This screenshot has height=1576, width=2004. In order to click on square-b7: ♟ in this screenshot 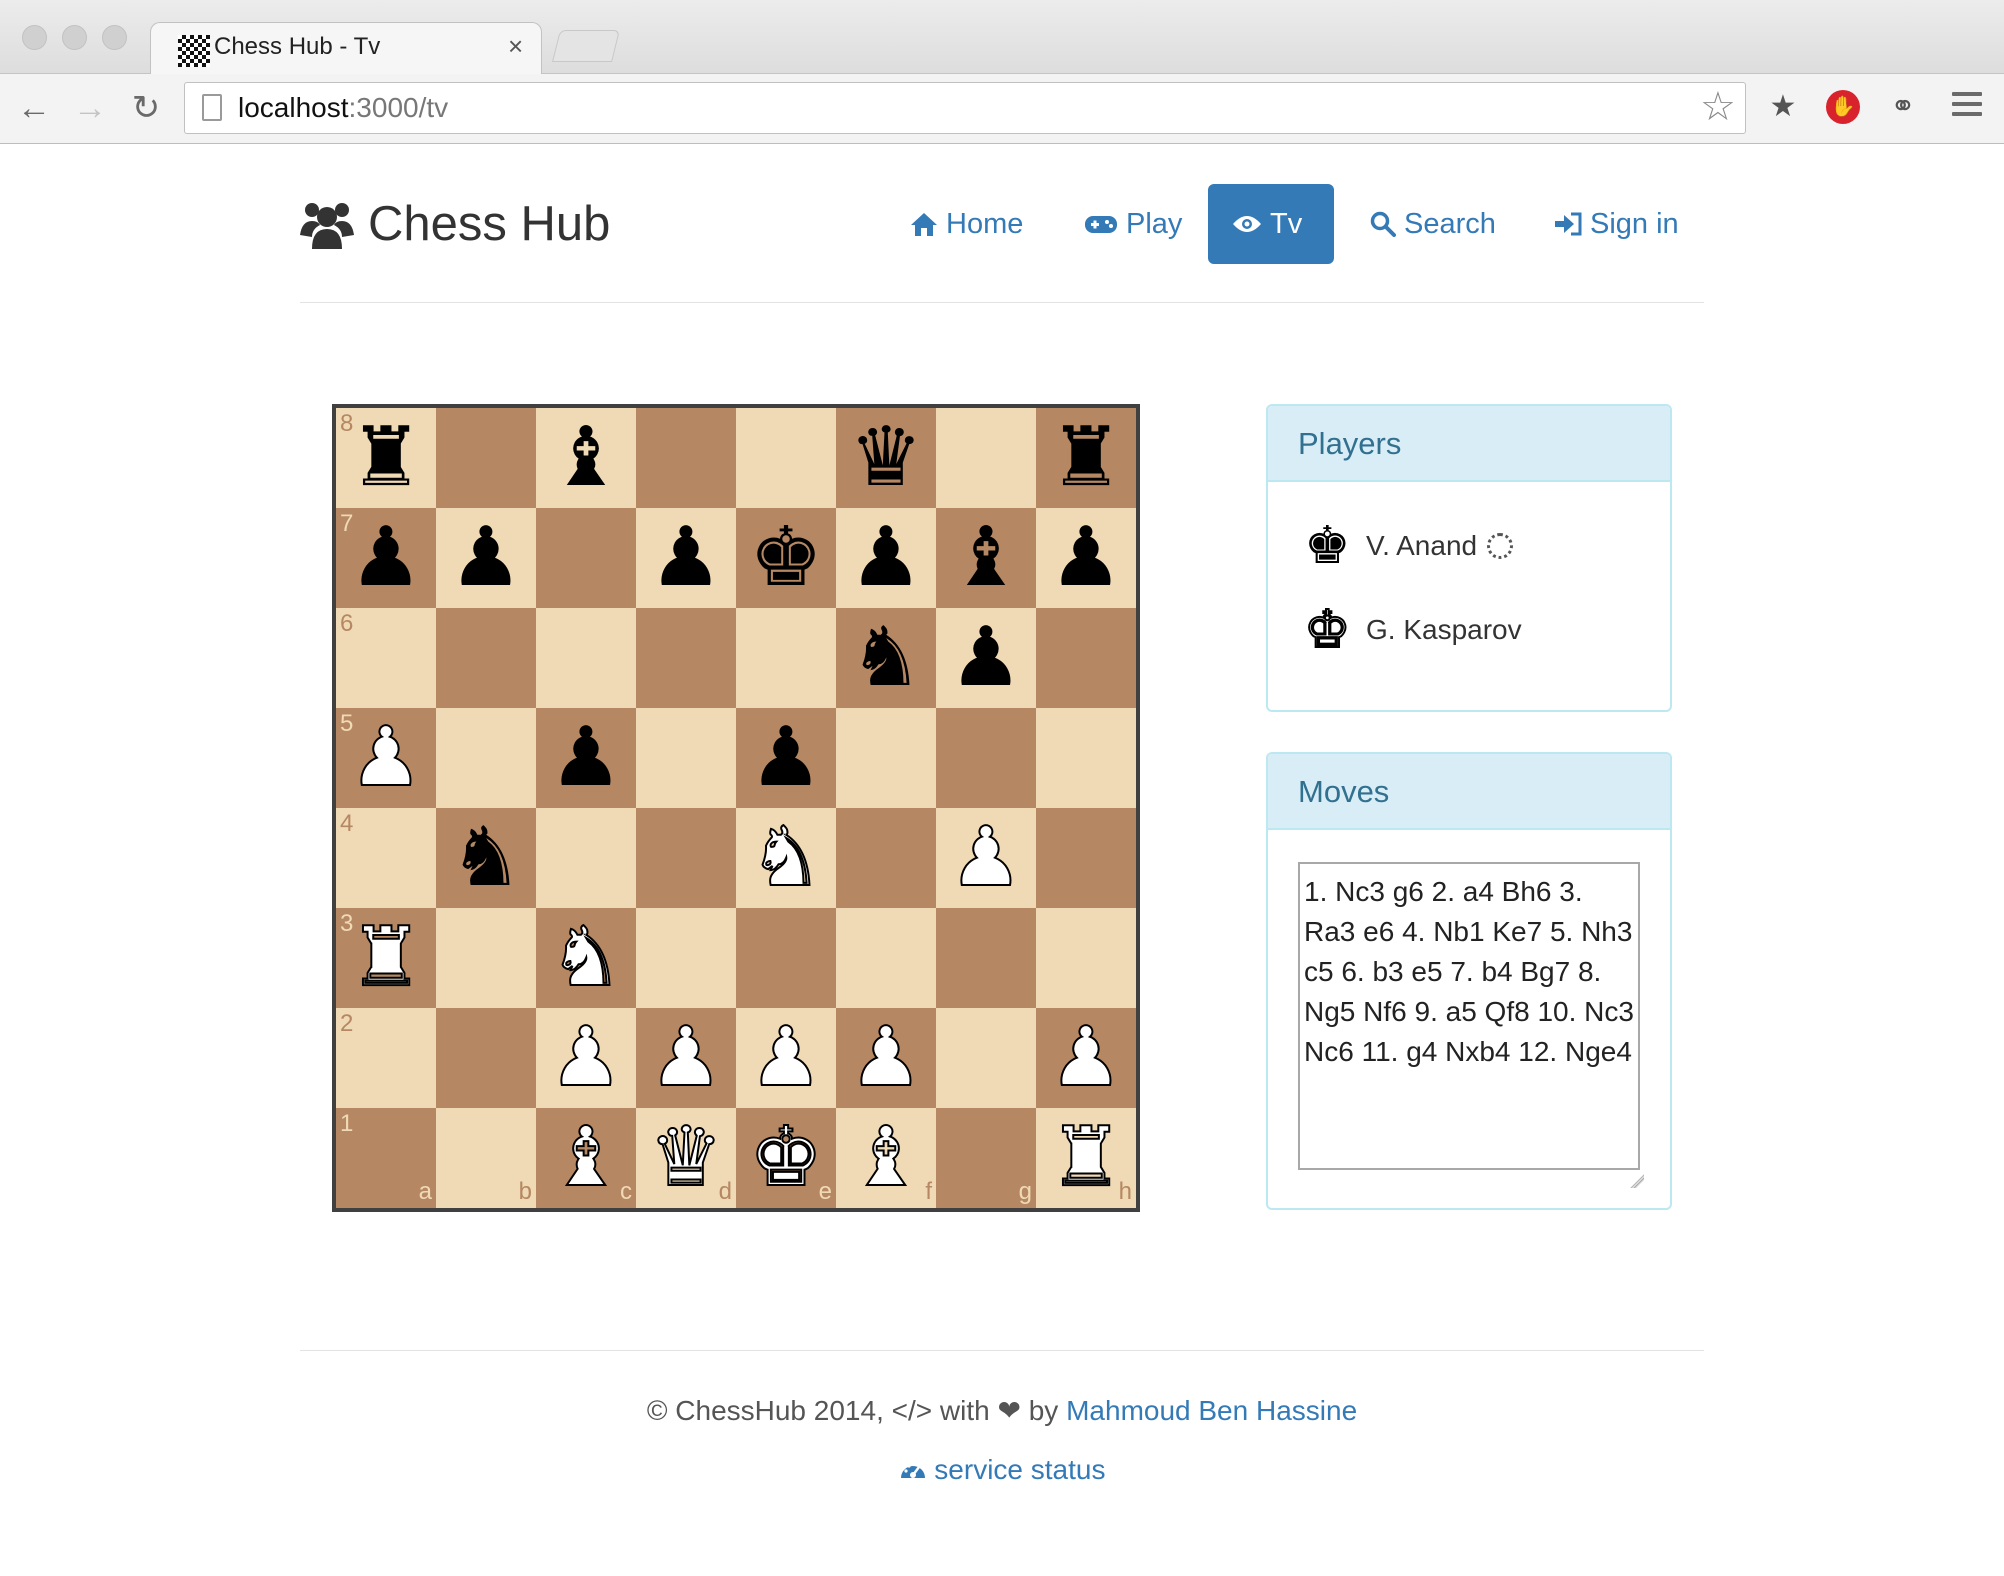, I will do `click(486, 558)`.